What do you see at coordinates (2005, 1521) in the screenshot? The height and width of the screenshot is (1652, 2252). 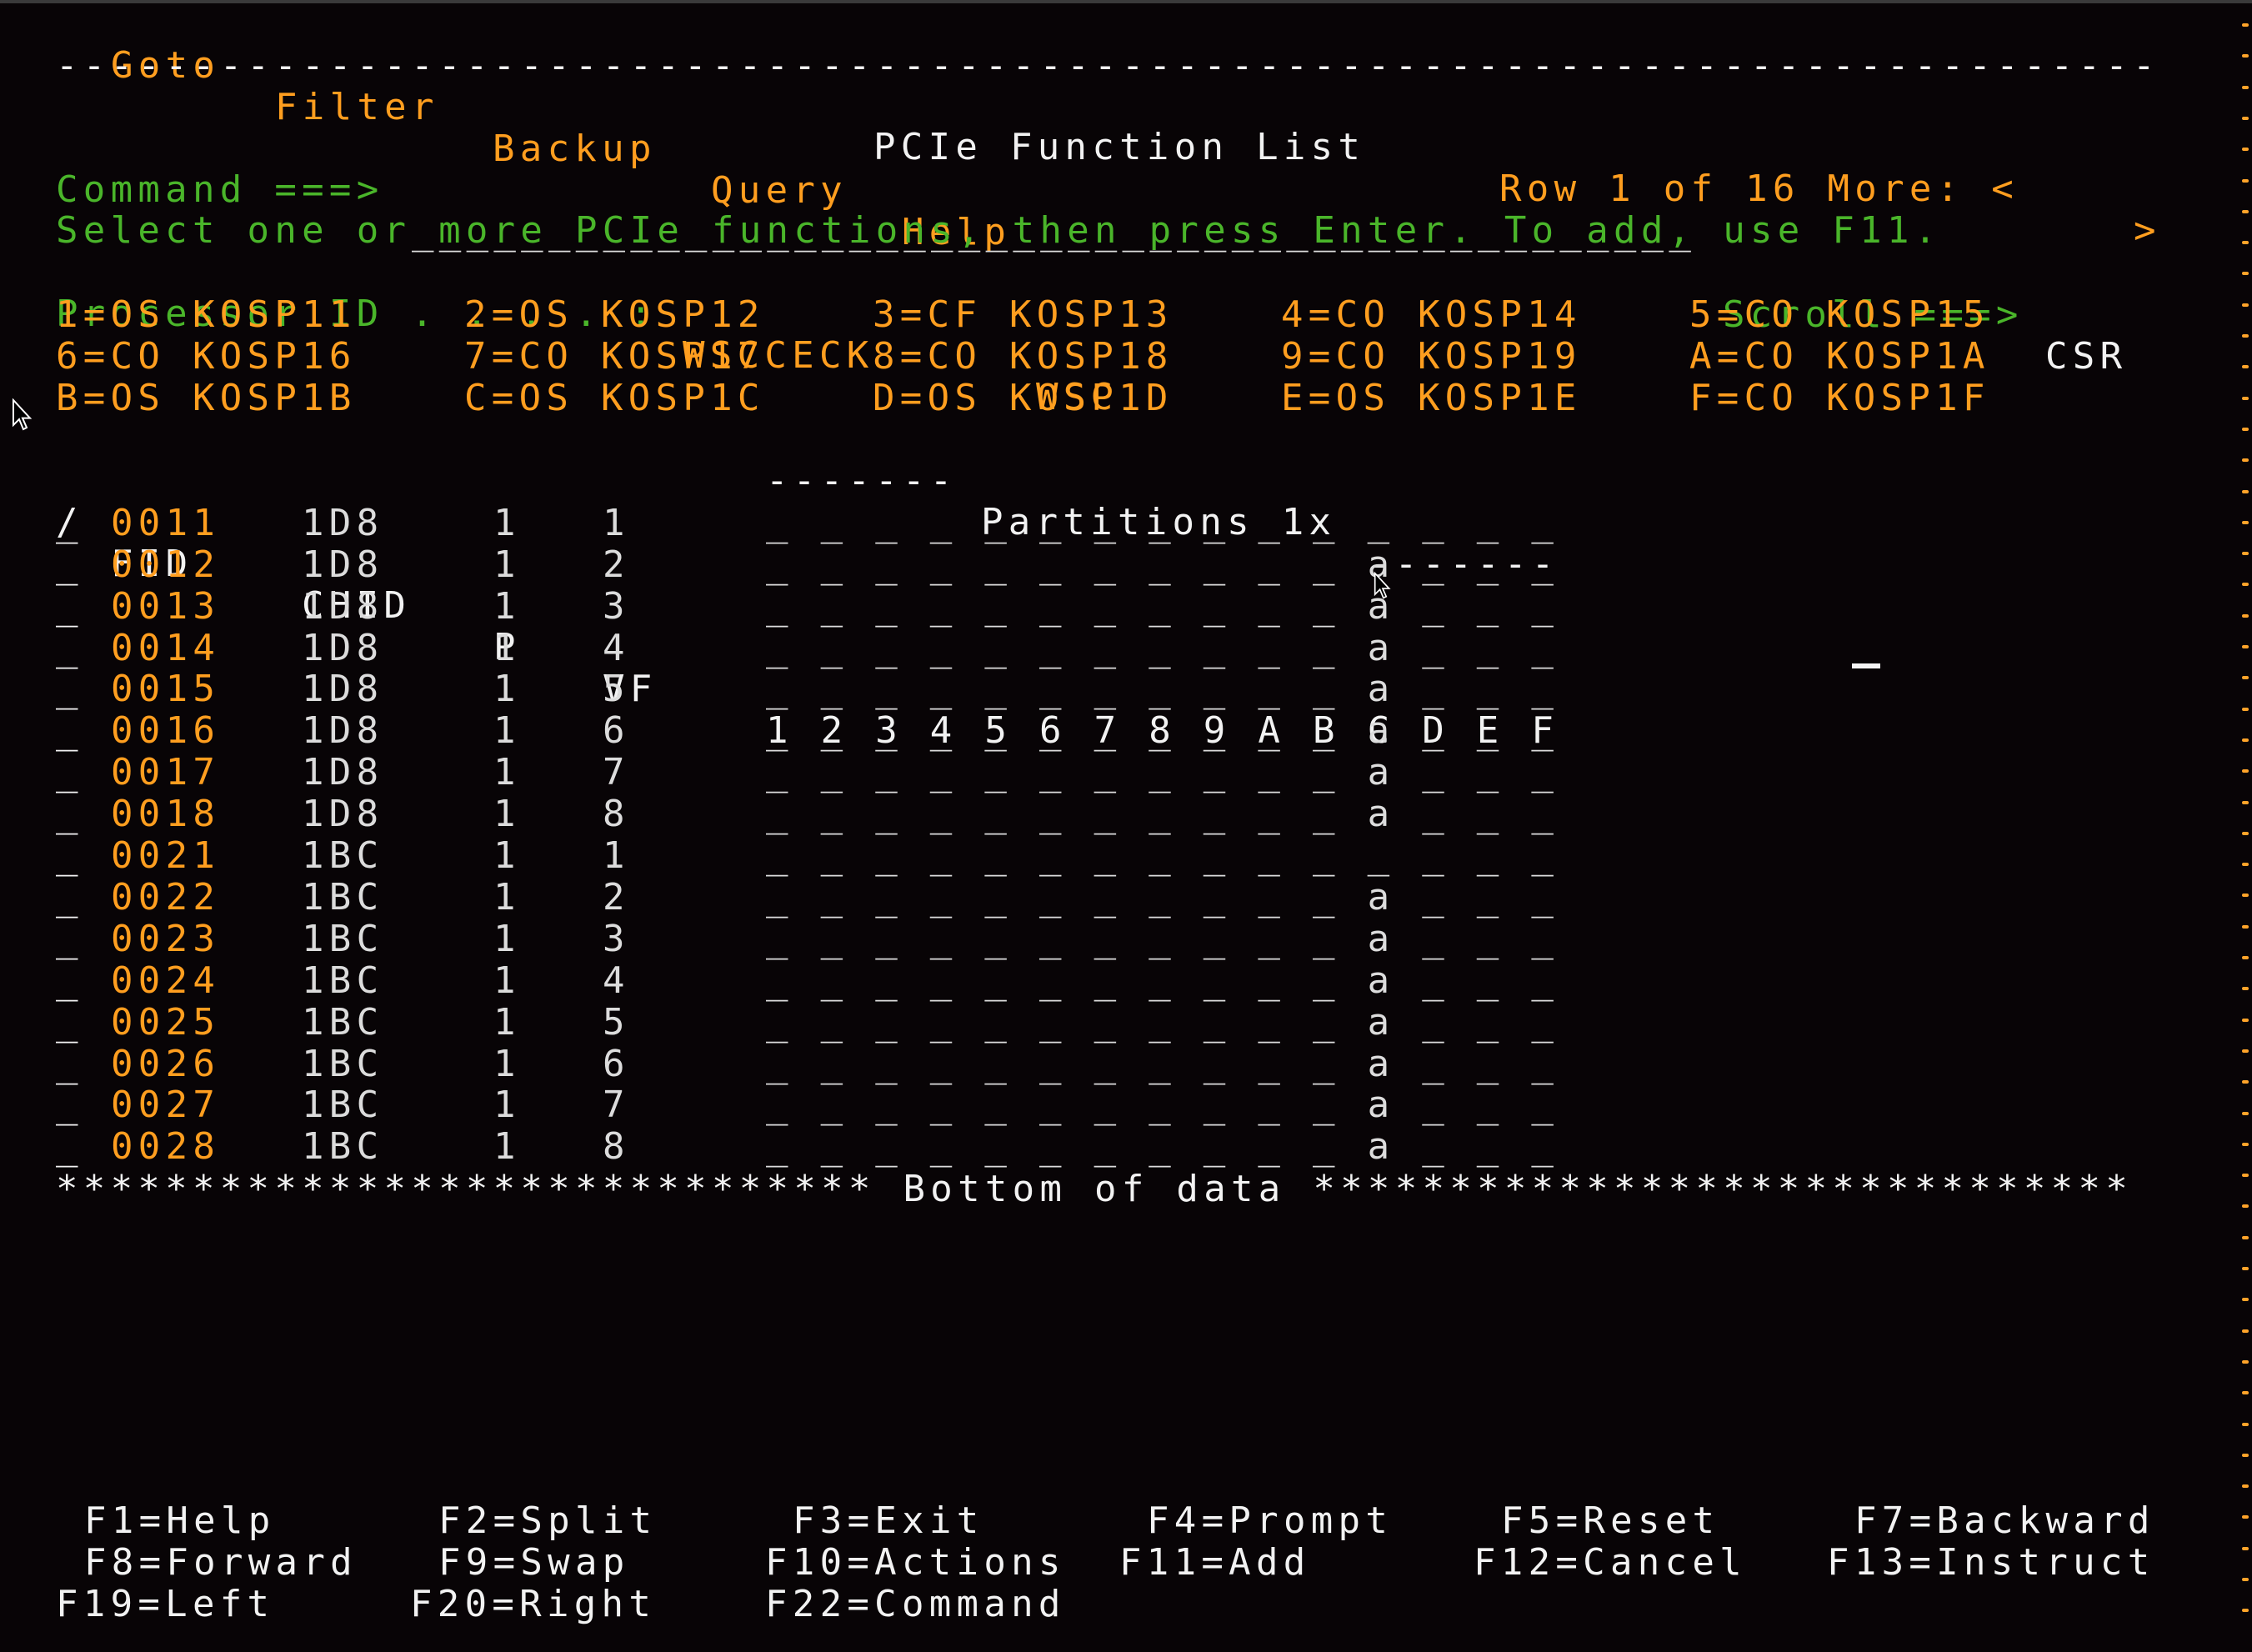 I see `function-key: F7=Backward` at bounding box center [2005, 1521].